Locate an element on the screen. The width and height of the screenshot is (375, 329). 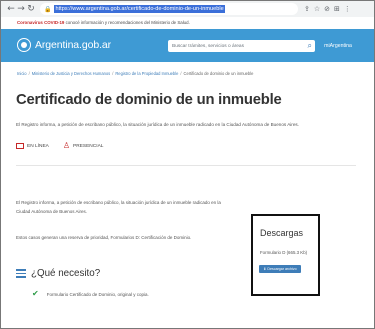
search-icon: ⌕ is located at coordinates (310, 46).